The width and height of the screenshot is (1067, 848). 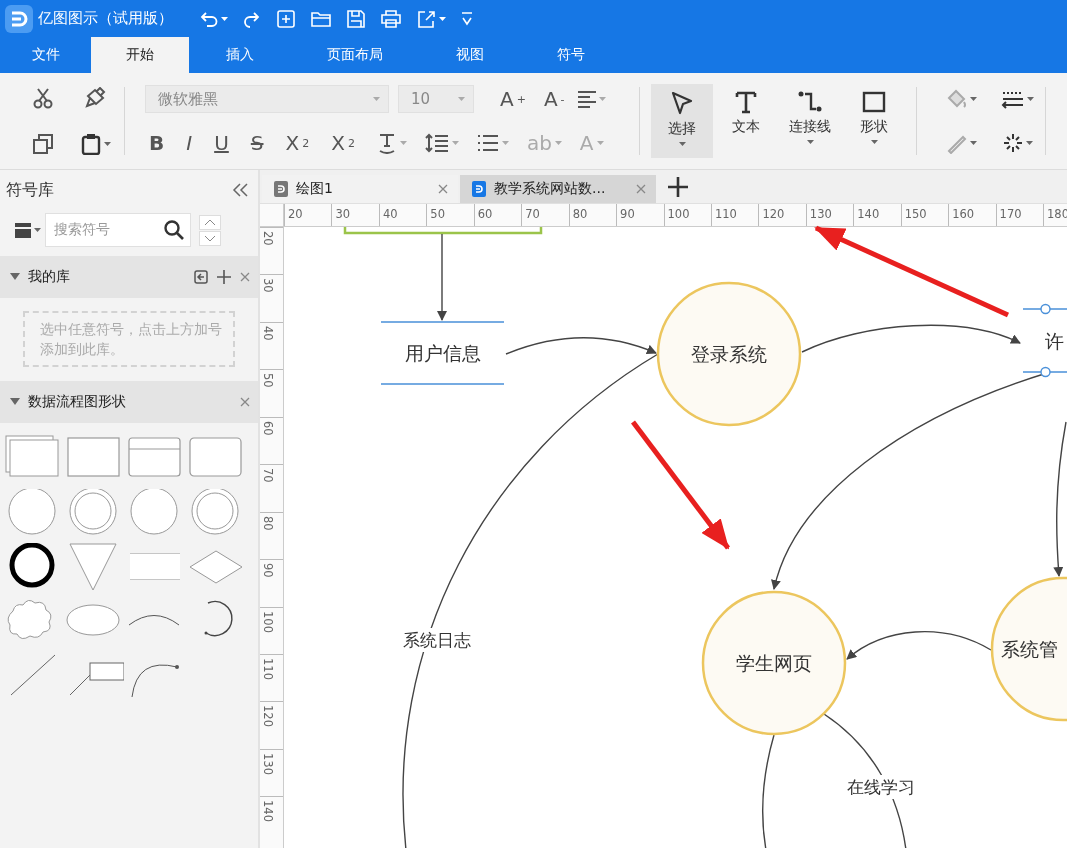 I want to click on ruler-label: 110, so click(x=268, y=668).